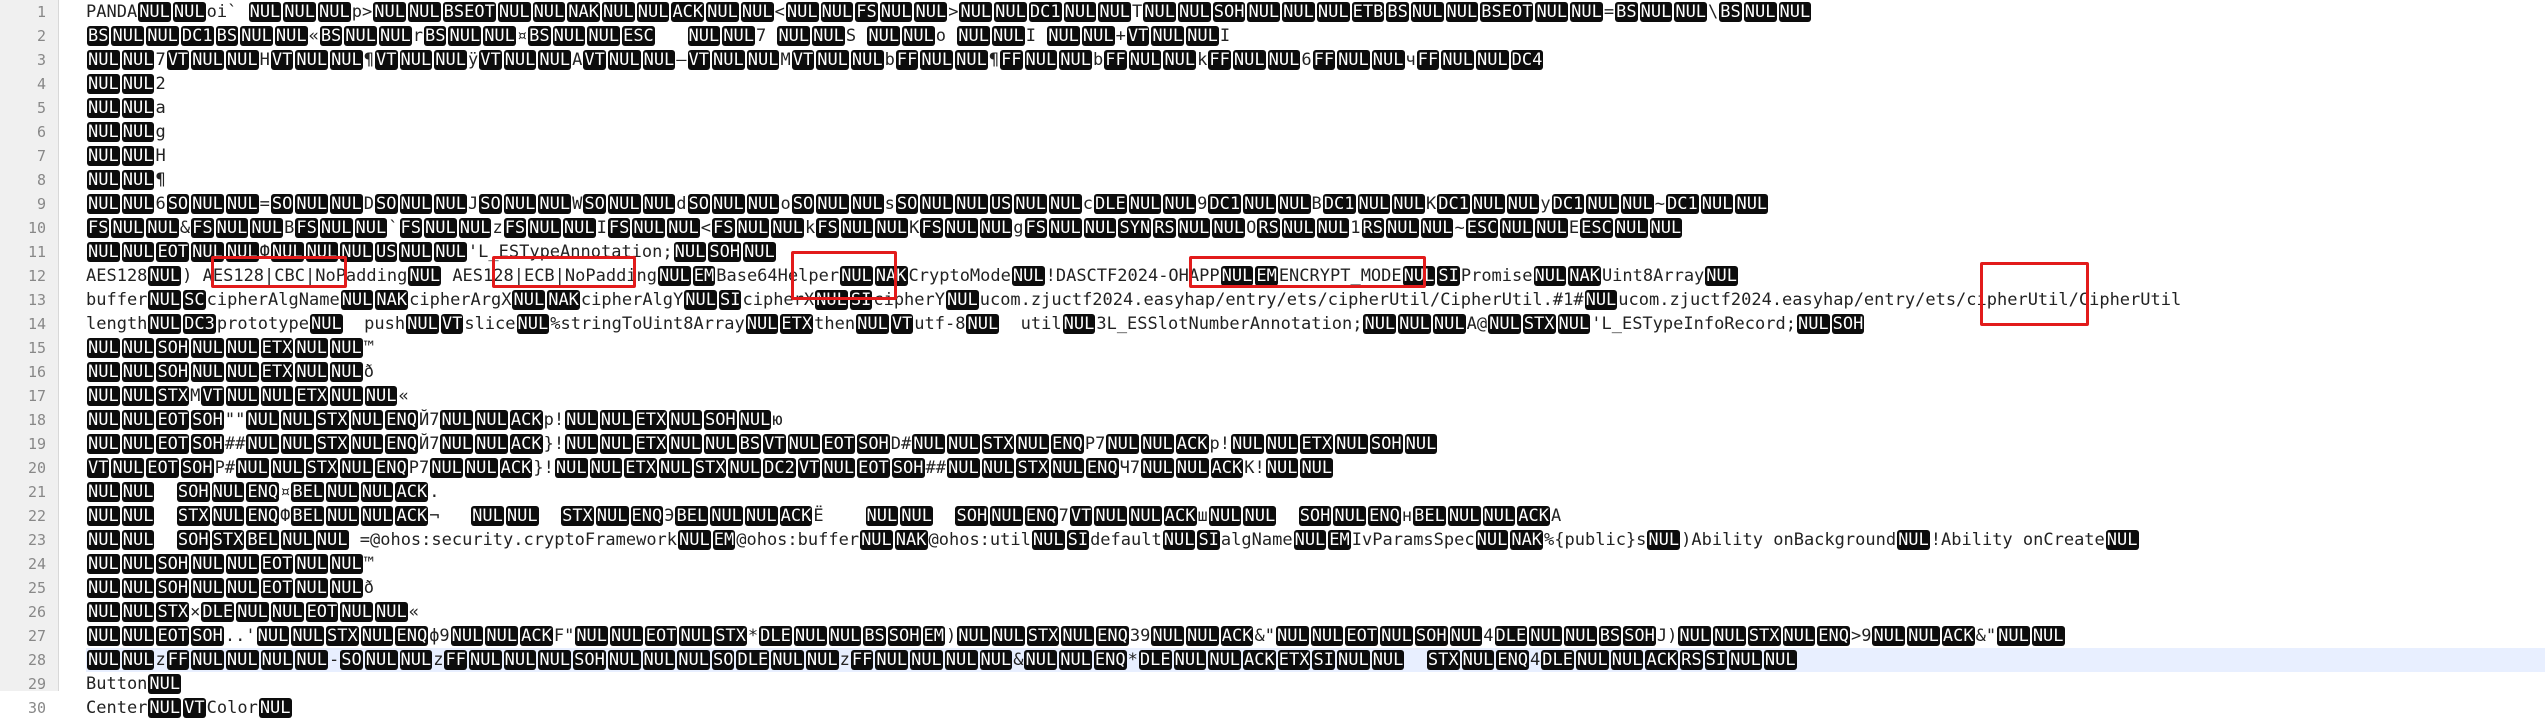 The height and width of the screenshot is (720, 2545). What do you see at coordinates (1315, 492) in the screenshot?
I see `code-line: NUL NUL SOH NUL ENQ ¤ BEL NUL NUL ACK.` at bounding box center [1315, 492].